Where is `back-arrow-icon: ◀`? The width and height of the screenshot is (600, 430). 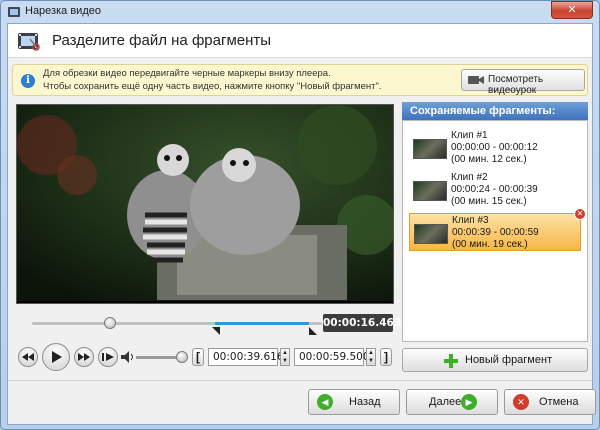
back-arrow-icon: ◀ is located at coordinates (325, 402).